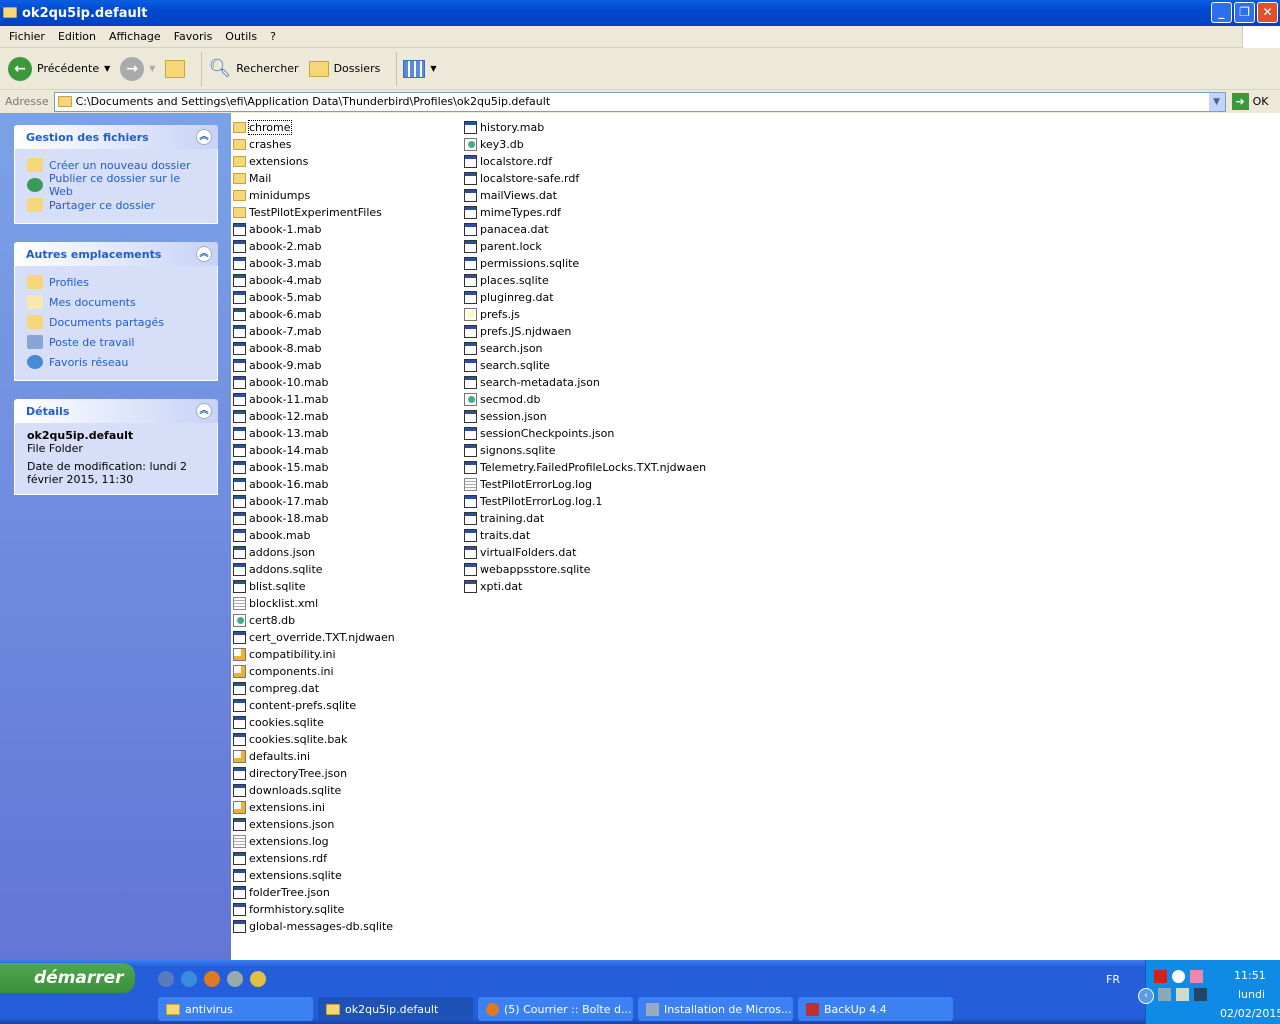 This screenshot has width=1280, height=1024. Describe the element at coordinates (116, 137) in the screenshot. I see `panel-header: Gestion des fichiers ︽` at that location.